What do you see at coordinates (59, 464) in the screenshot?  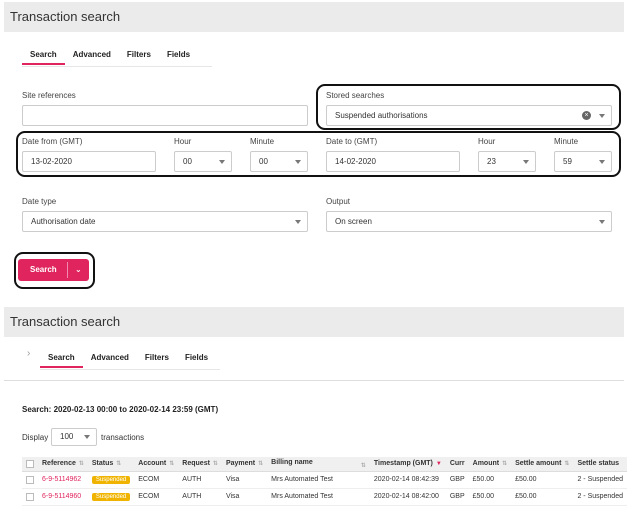 I see `column-header-label: Reference` at bounding box center [59, 464].